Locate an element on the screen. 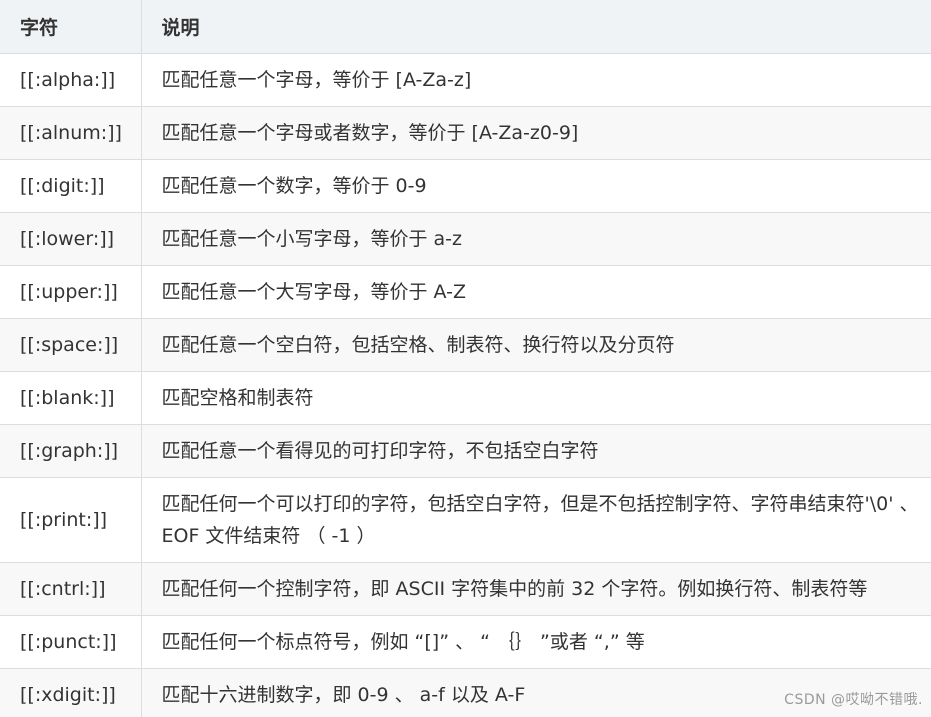 This screenshot has height=717, width=931. table-row: [[:upper:]] 匹配任意一个大写字母，等价于 A-Z is located at coordinates (465, 292).